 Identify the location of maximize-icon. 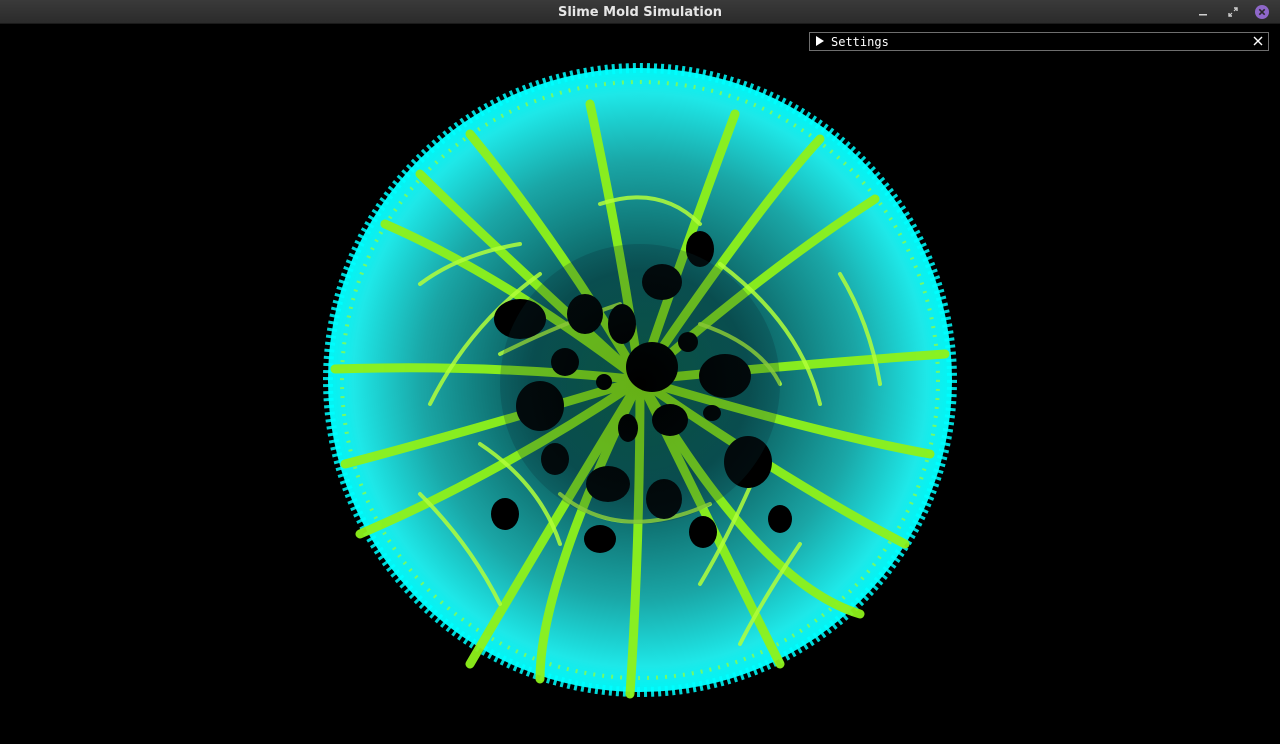
(1233, 12).